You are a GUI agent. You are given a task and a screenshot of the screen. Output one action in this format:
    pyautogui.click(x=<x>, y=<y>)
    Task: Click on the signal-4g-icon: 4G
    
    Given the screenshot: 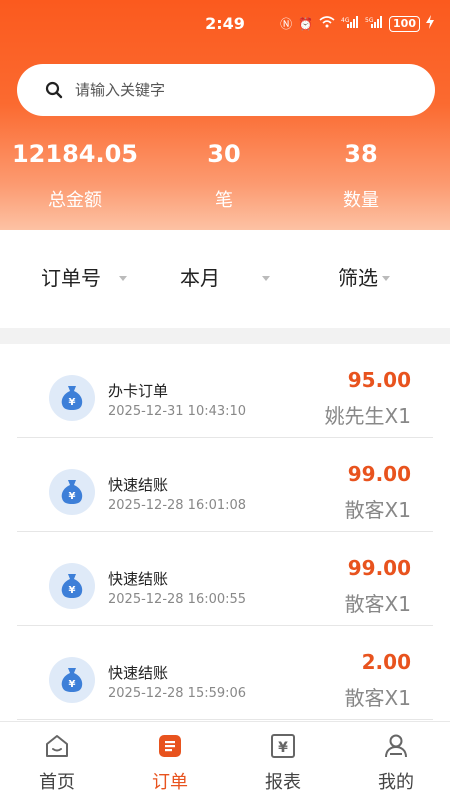 What is the action you would take?
    pyautogui.click(x=350, y=23)
    